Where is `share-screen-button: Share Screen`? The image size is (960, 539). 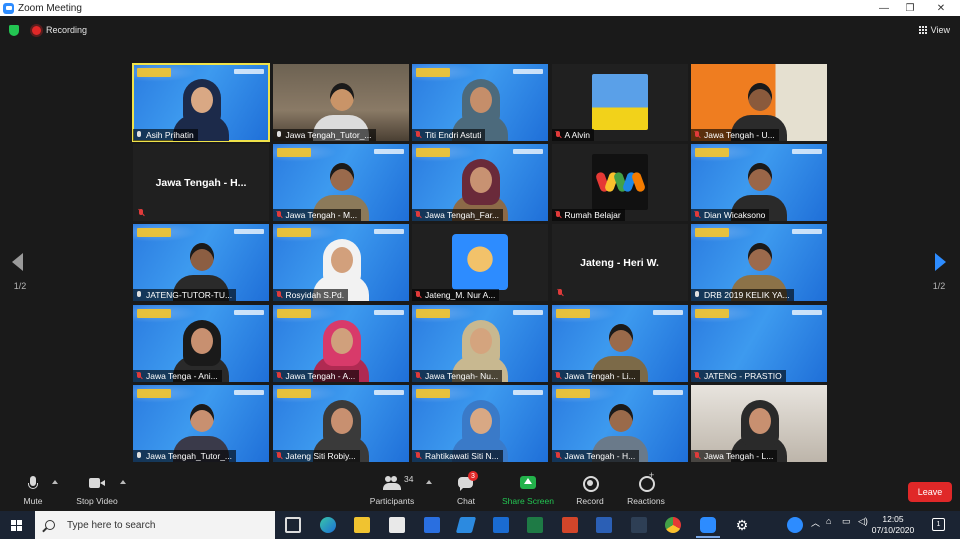 share-screen-button: Share Screen is located at coordinates (528, 490).